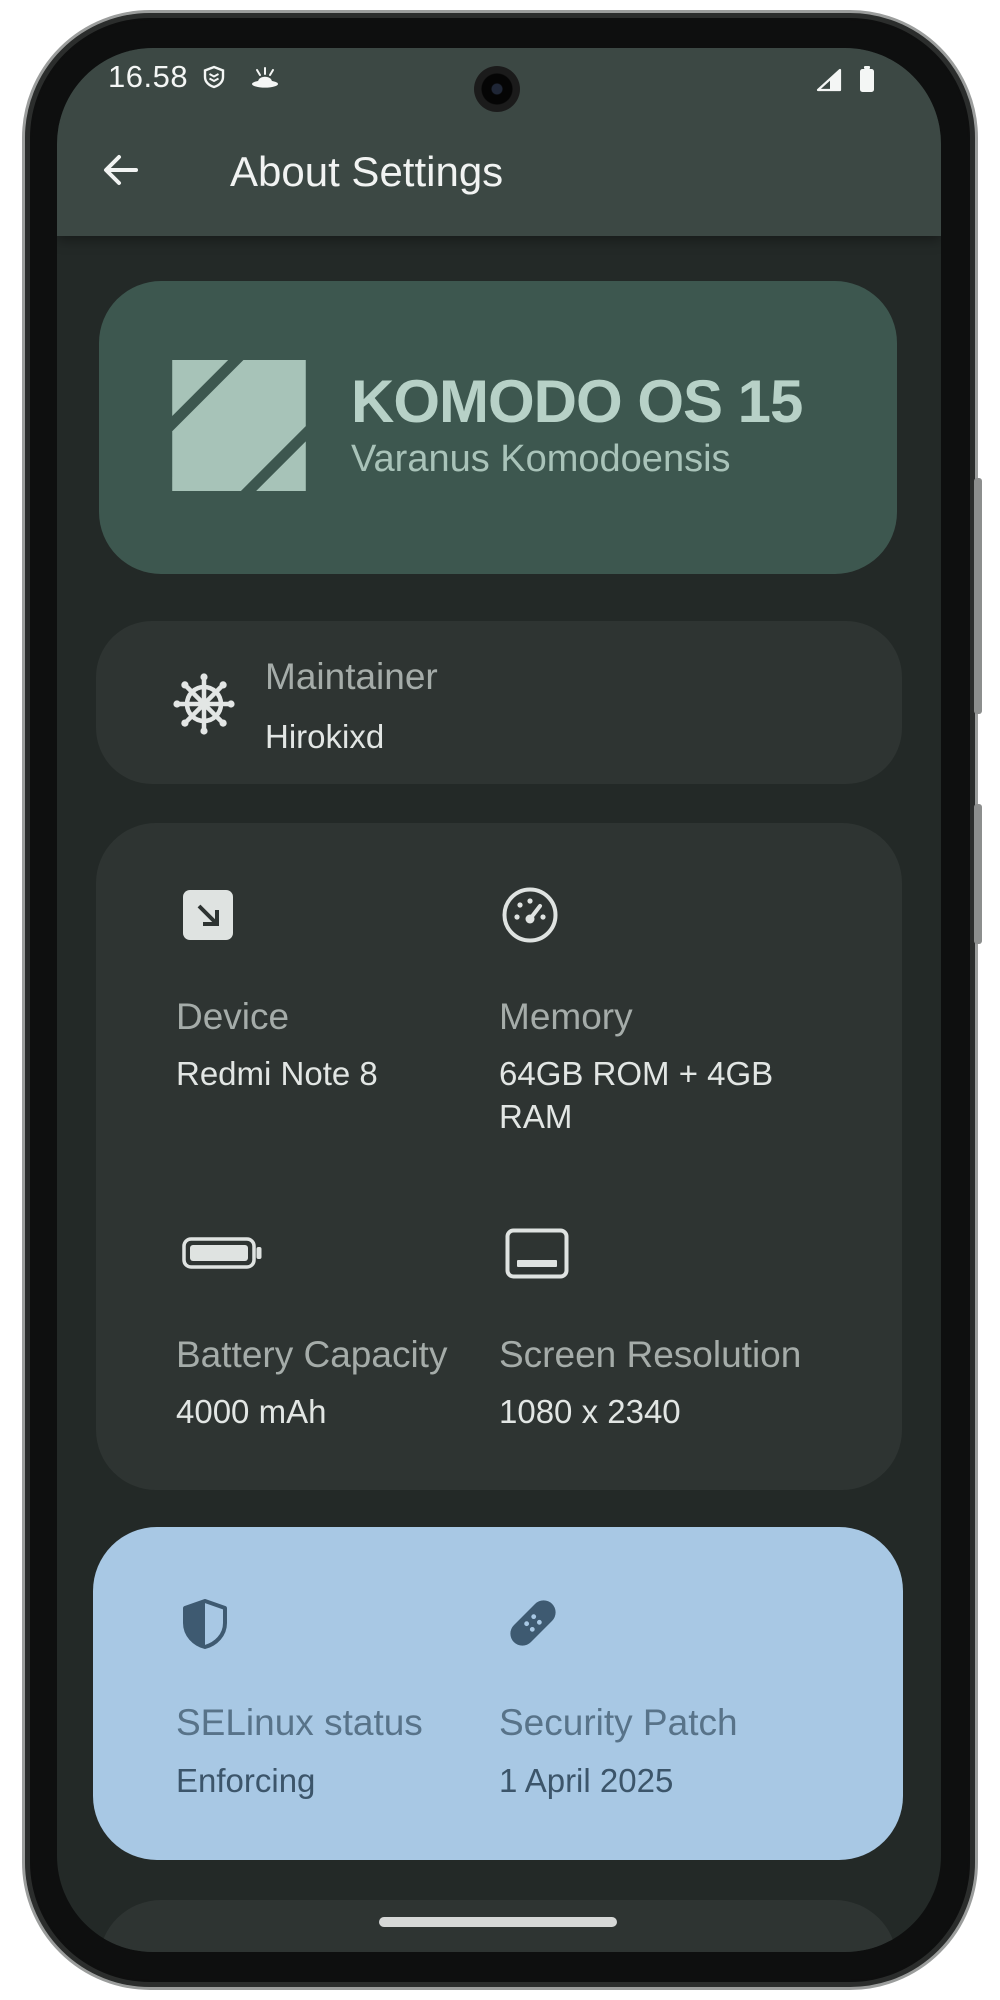  Describe the element at coordinates (312, 1354) in the screenshot. I see `info-label: Battery Capacity` at that location.